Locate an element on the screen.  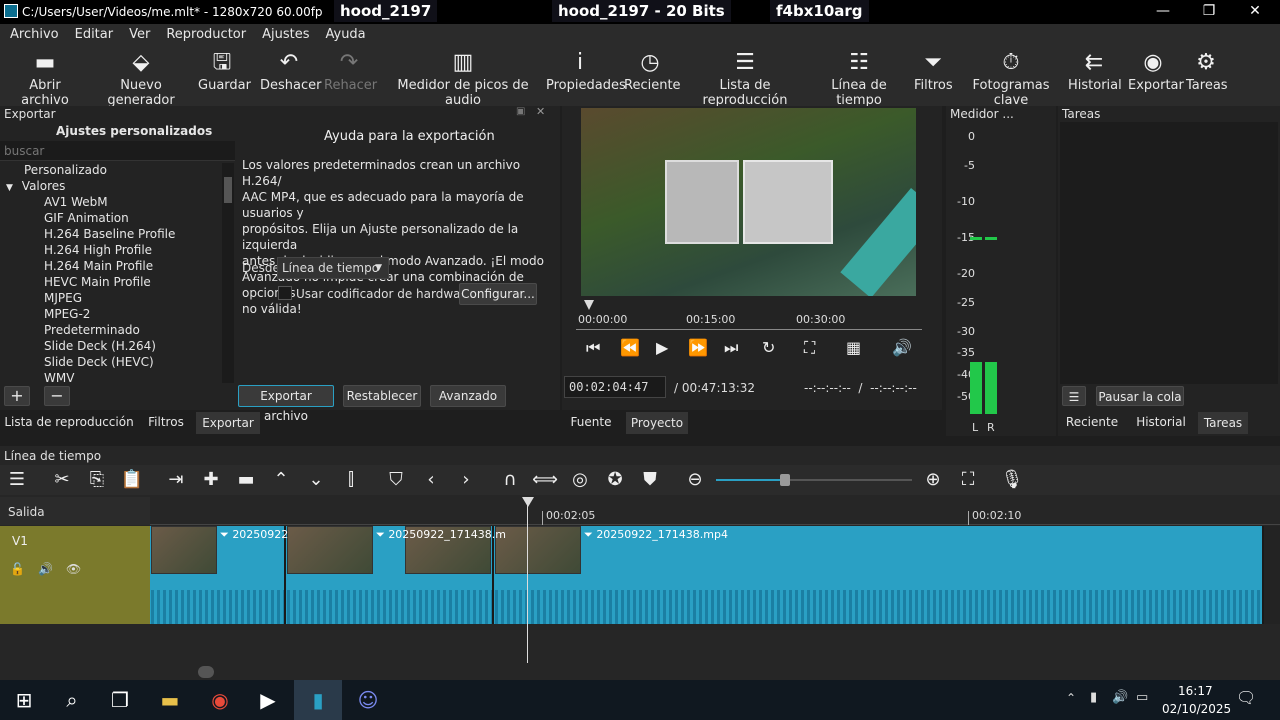
lock-icon: 🔓 is located at coordinates (17, 569).